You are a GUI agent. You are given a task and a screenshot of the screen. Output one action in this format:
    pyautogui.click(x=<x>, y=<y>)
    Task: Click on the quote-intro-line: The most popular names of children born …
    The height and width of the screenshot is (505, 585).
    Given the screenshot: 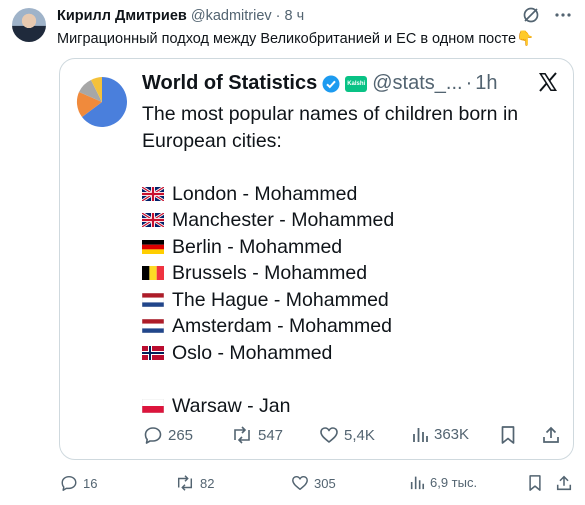 What is the action you would take?
    pyautogui.click(x=330, y=114)
    